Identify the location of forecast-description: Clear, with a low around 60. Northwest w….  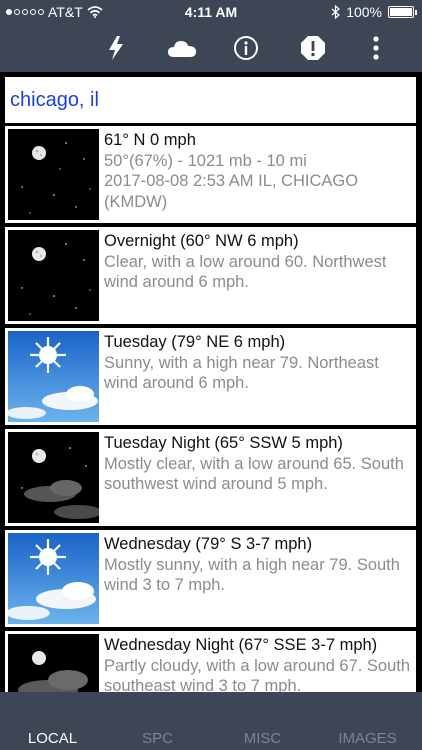
(245, 272).